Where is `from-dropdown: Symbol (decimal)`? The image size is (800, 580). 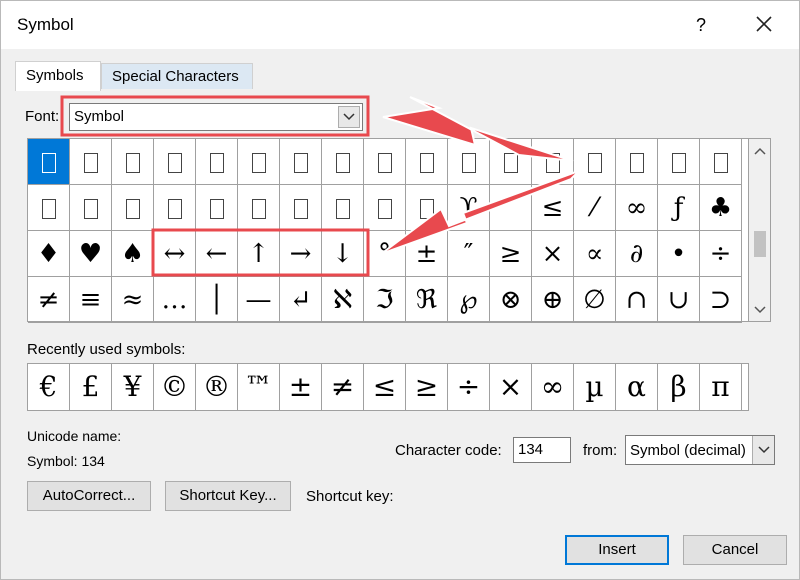 from-dropdown: Symbol (decimal) is located at coordinates (700, 450).